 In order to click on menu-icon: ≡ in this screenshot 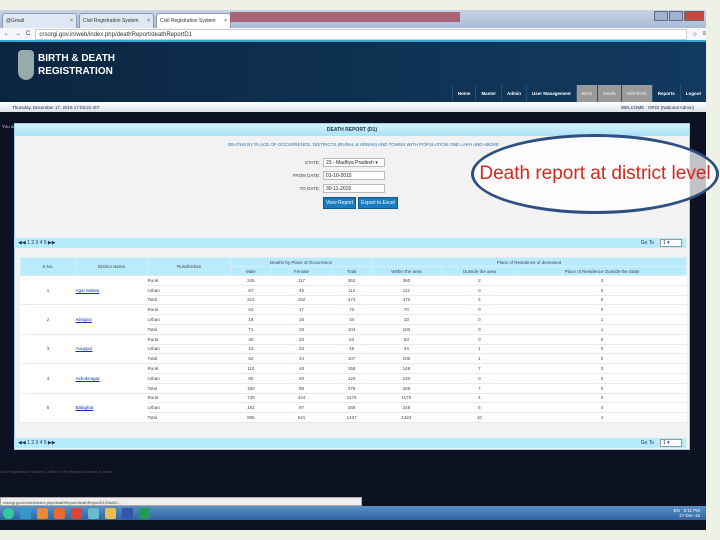, I will do `click(704, 34)`.